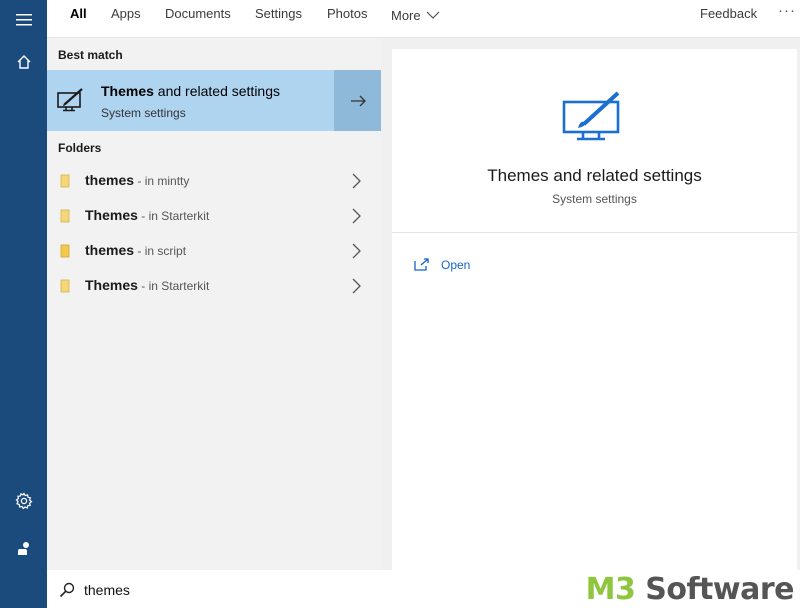 The width and height of the screenshot is (800, 608). What do you see at coordinates (284, 590) in the screenshot?
I see `search-input` at bounding box center [284, 590].